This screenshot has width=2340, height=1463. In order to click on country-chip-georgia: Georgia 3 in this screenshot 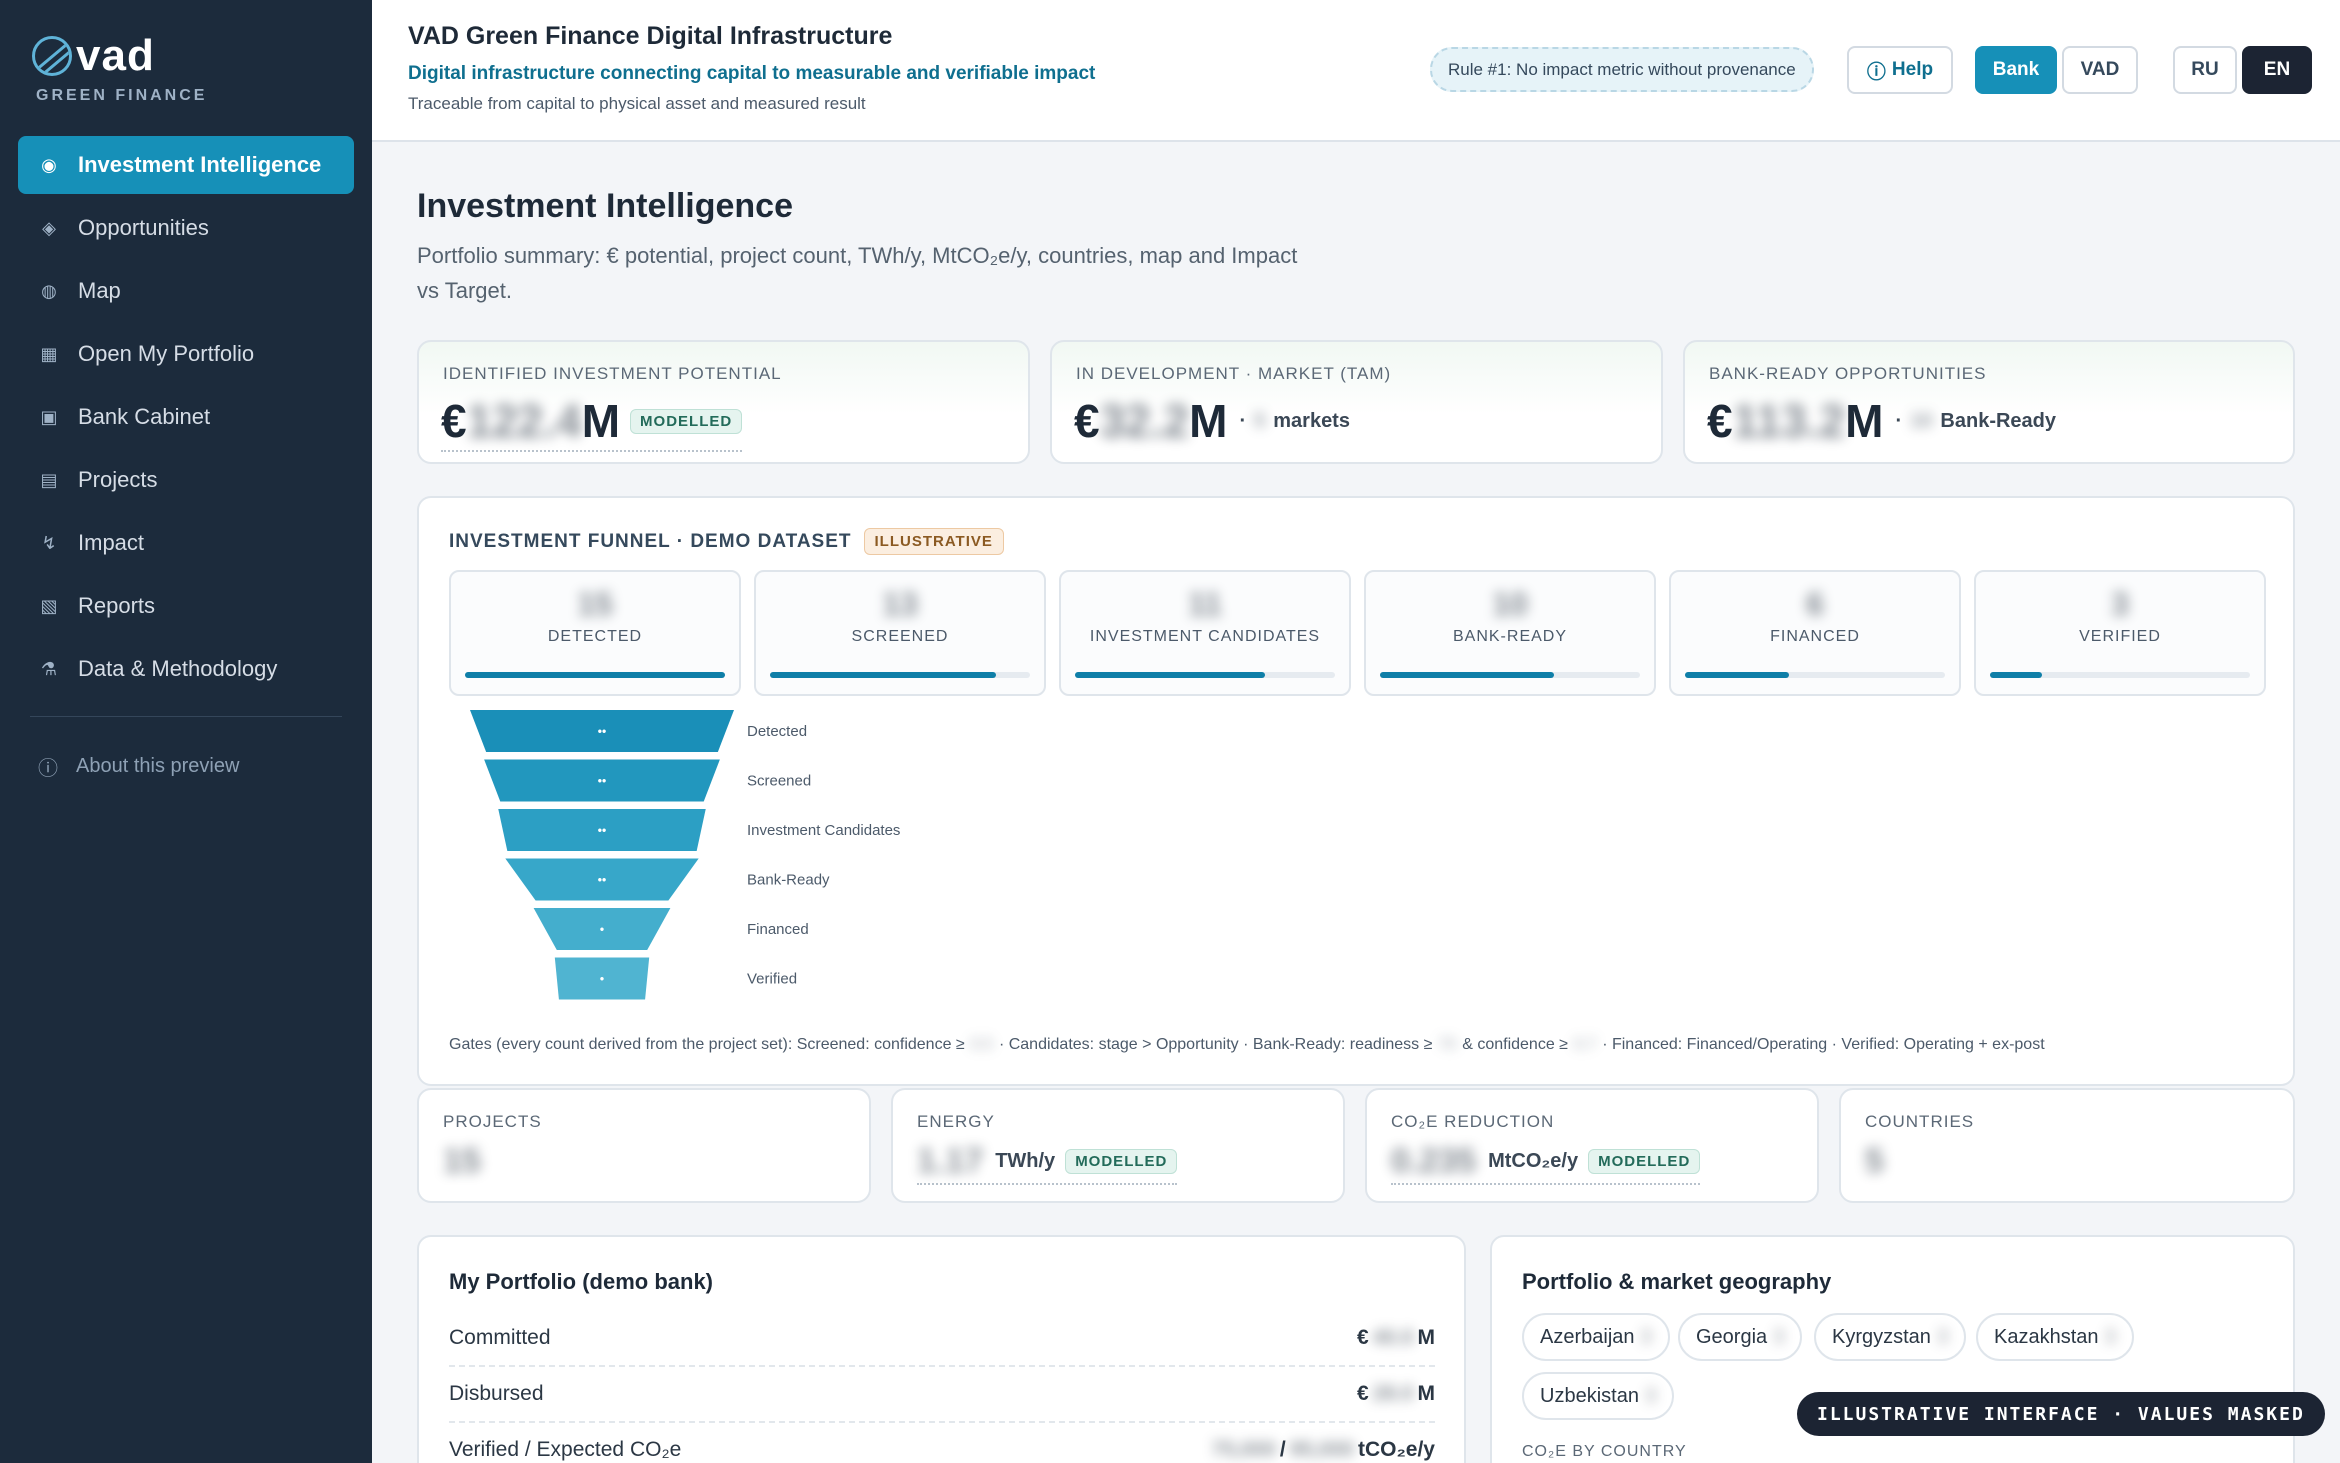, I will do `click(1740, 1337)`.